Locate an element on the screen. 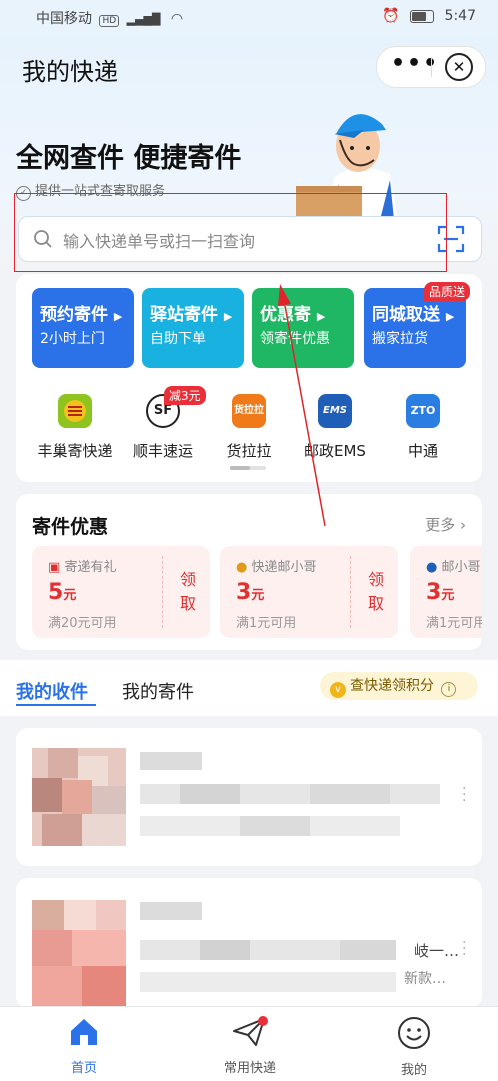 The width and height of the screenshot is (498, 1081). nav-couriers: 常用快递 is located at coordinates (250, 1045).